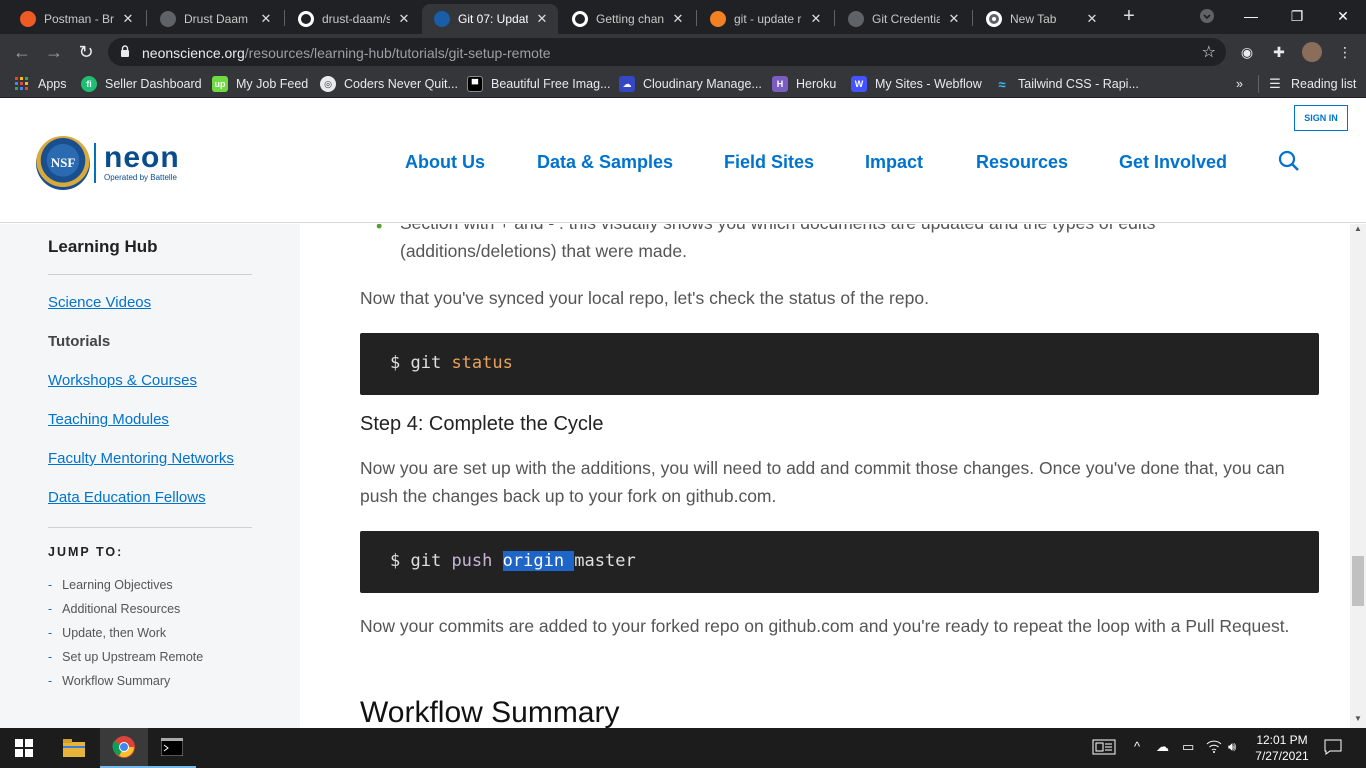 The width and height of the screenshot is (1366, 768). Describe the element at coordinates (40, 84) in the screenshot. I see `bookmark-apps: Apps` at that location.